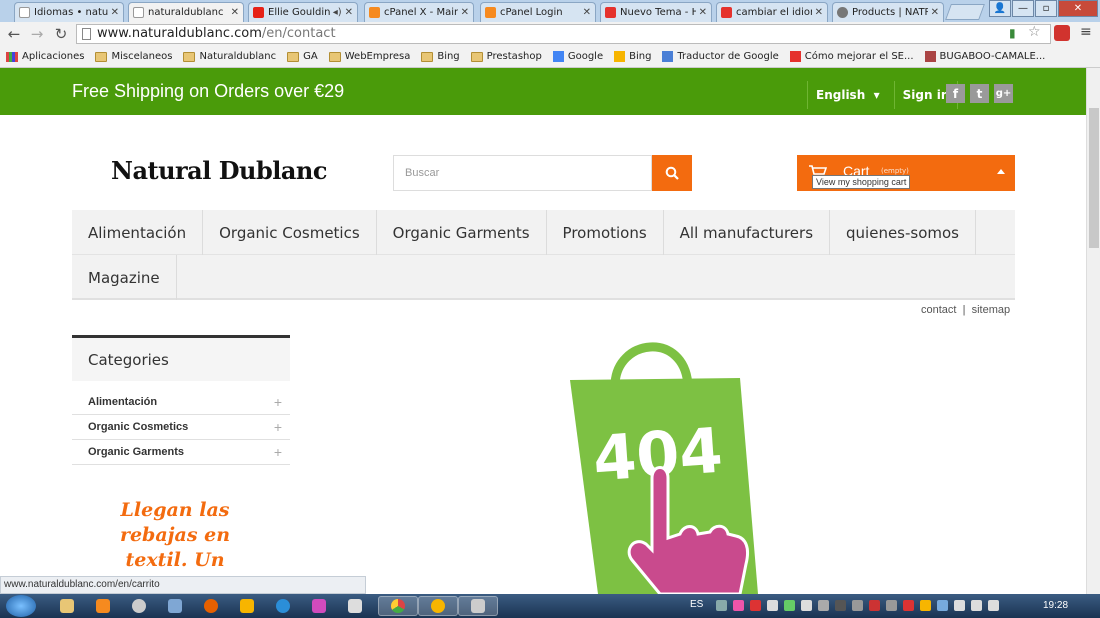 Image resolution: width=1100 pixels, height=618 pixels. I want to click on browser-tab-nuevo-tema: Nuevo Tema - H ✕, so click(656, 12).